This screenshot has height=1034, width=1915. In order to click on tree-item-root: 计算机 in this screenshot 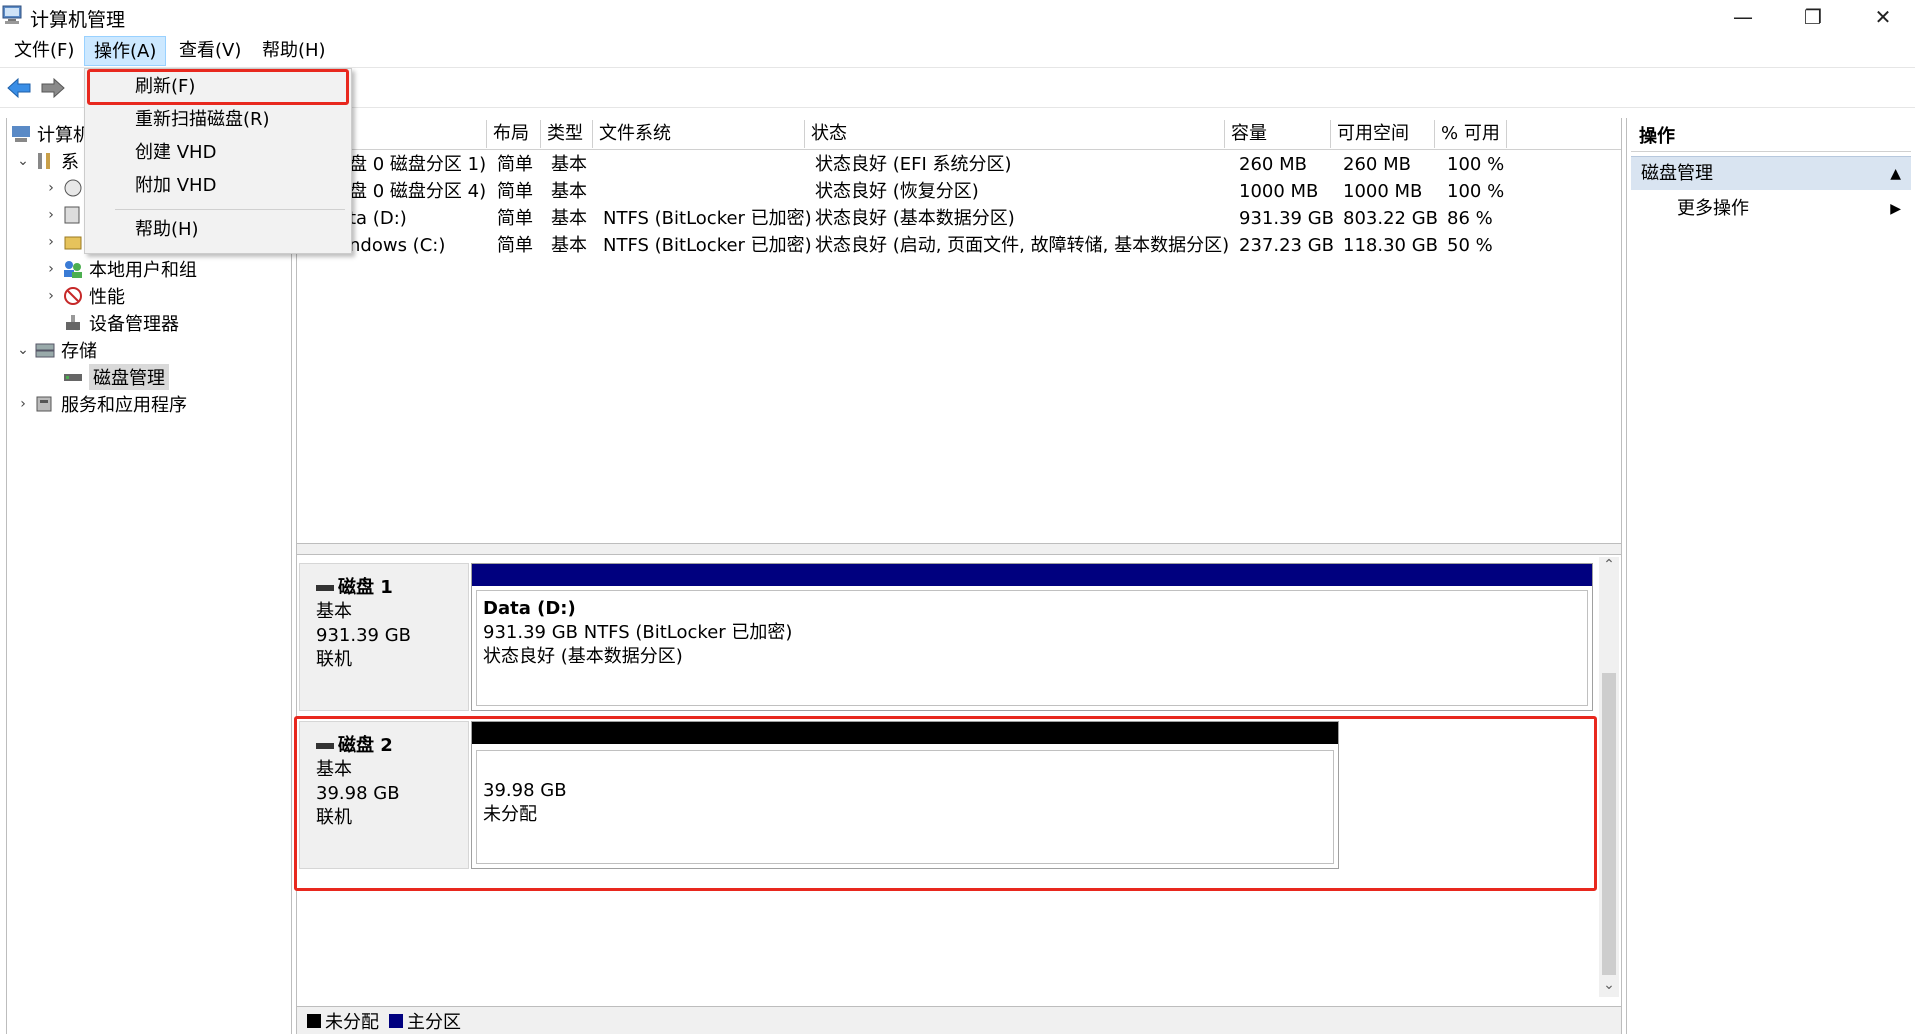, I will do `click(50, 133)`.